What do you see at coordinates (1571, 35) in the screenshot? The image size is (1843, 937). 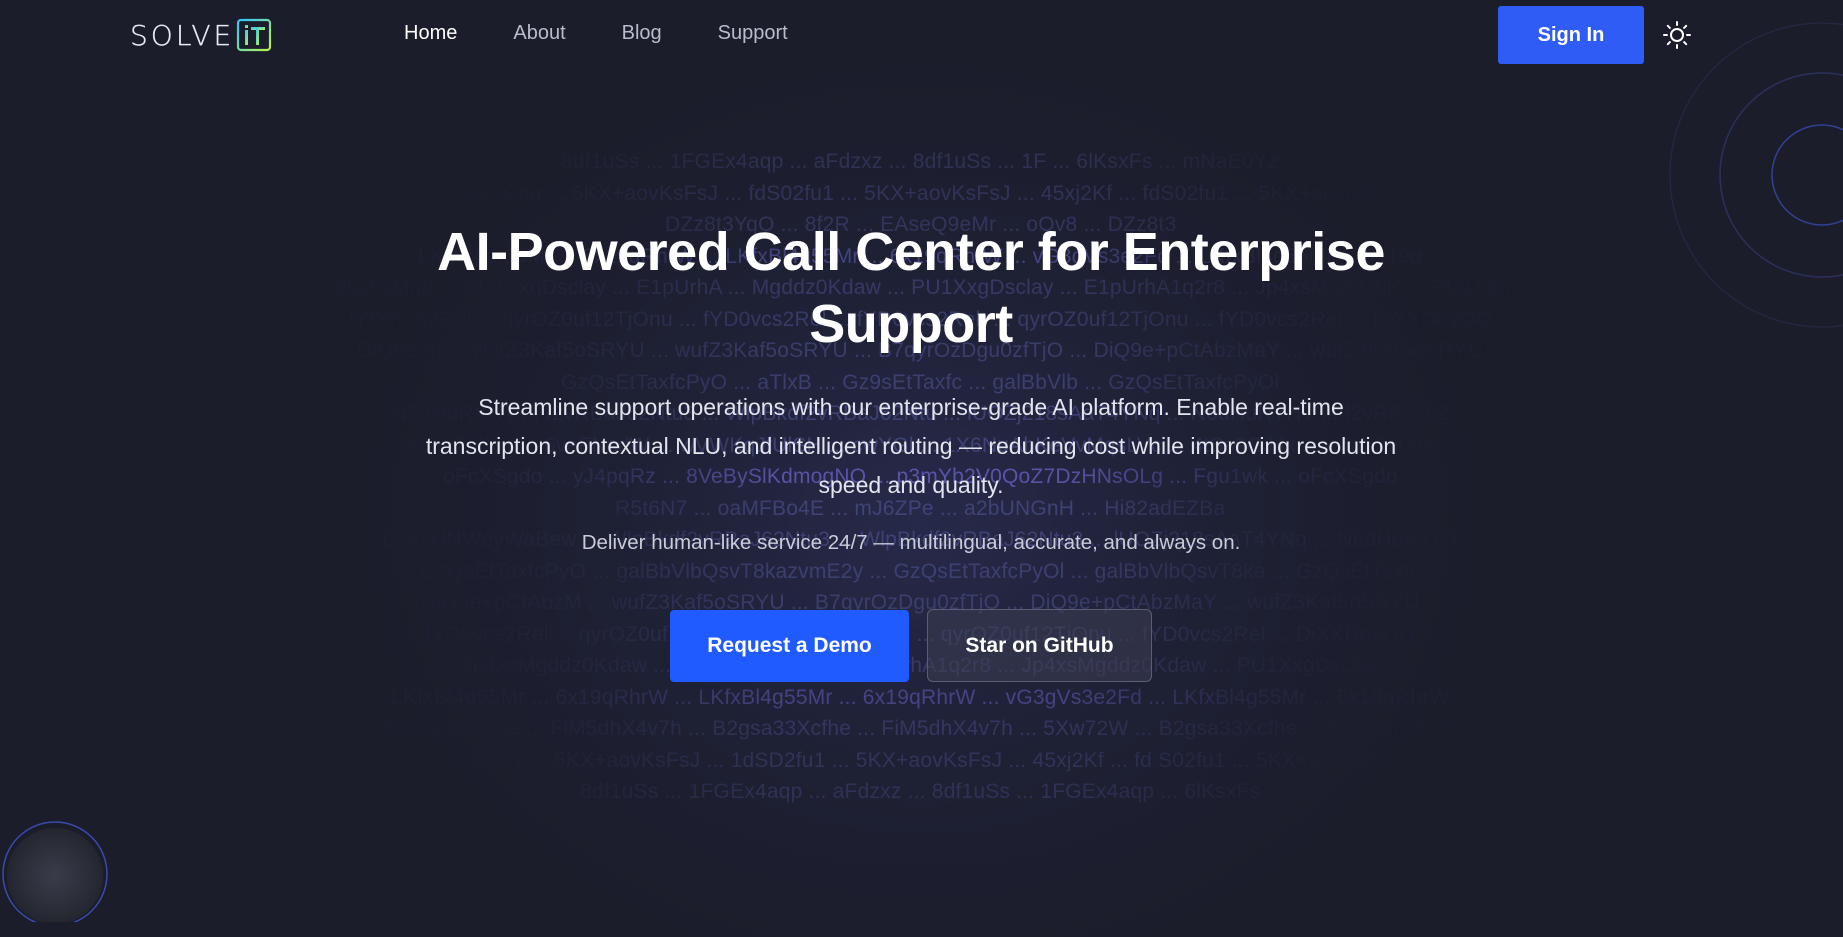 I see `sign-in-button: Sign In` at bounding box center [1571, 35].